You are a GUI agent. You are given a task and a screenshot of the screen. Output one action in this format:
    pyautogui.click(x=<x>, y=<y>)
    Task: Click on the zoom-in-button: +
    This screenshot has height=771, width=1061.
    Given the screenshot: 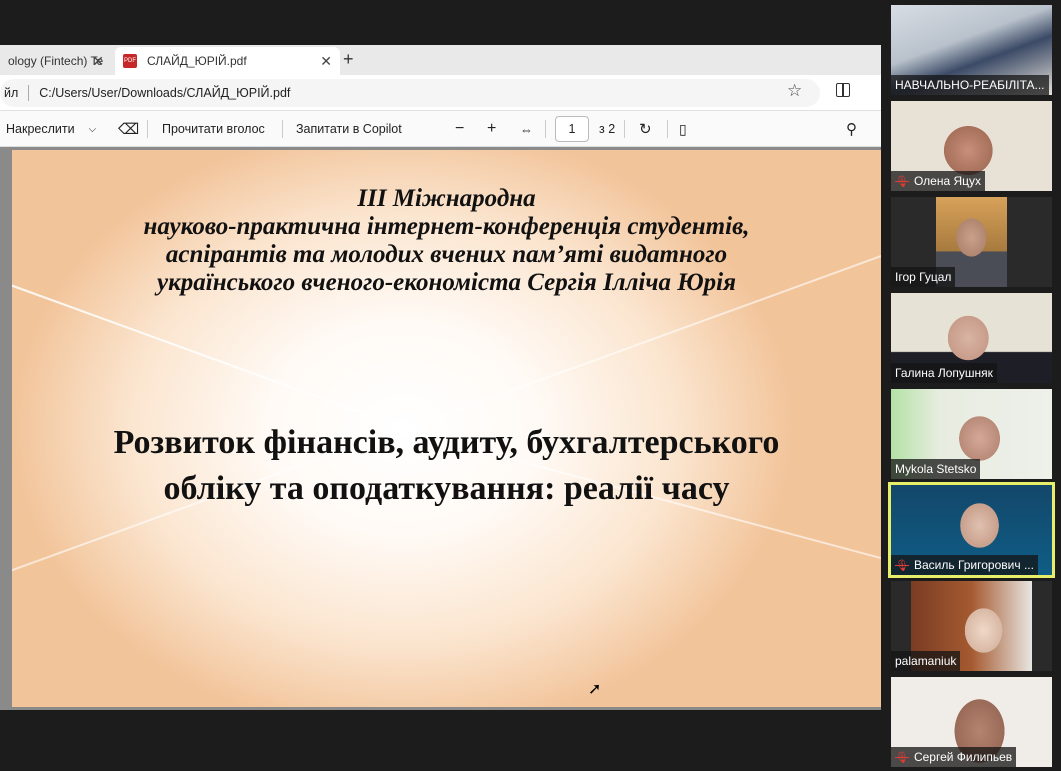 What is the action you would take?
    pyautogui.click(x=491, y=129)
    